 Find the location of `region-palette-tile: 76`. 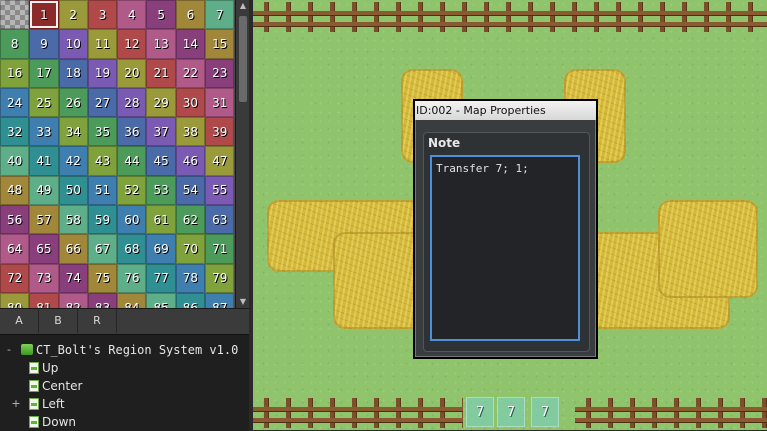

region-palette-tile: 76 is located at coordinates (132, 278).